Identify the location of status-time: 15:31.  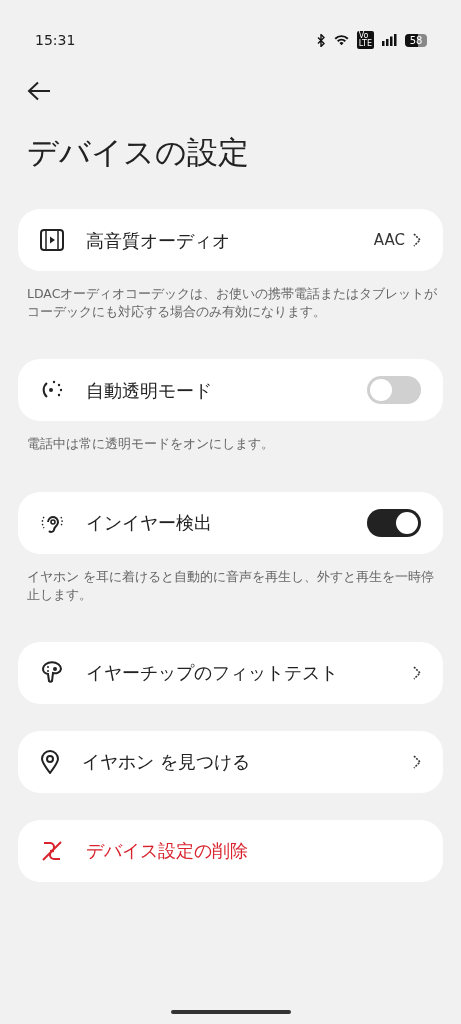
(55, 40).